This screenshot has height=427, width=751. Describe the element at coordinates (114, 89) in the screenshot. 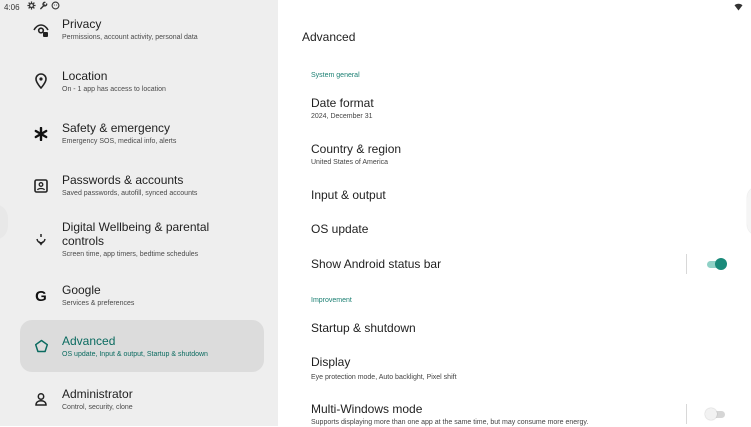

I see `sidebar-item-subtitle: On - 1 app has access to location` at that location.